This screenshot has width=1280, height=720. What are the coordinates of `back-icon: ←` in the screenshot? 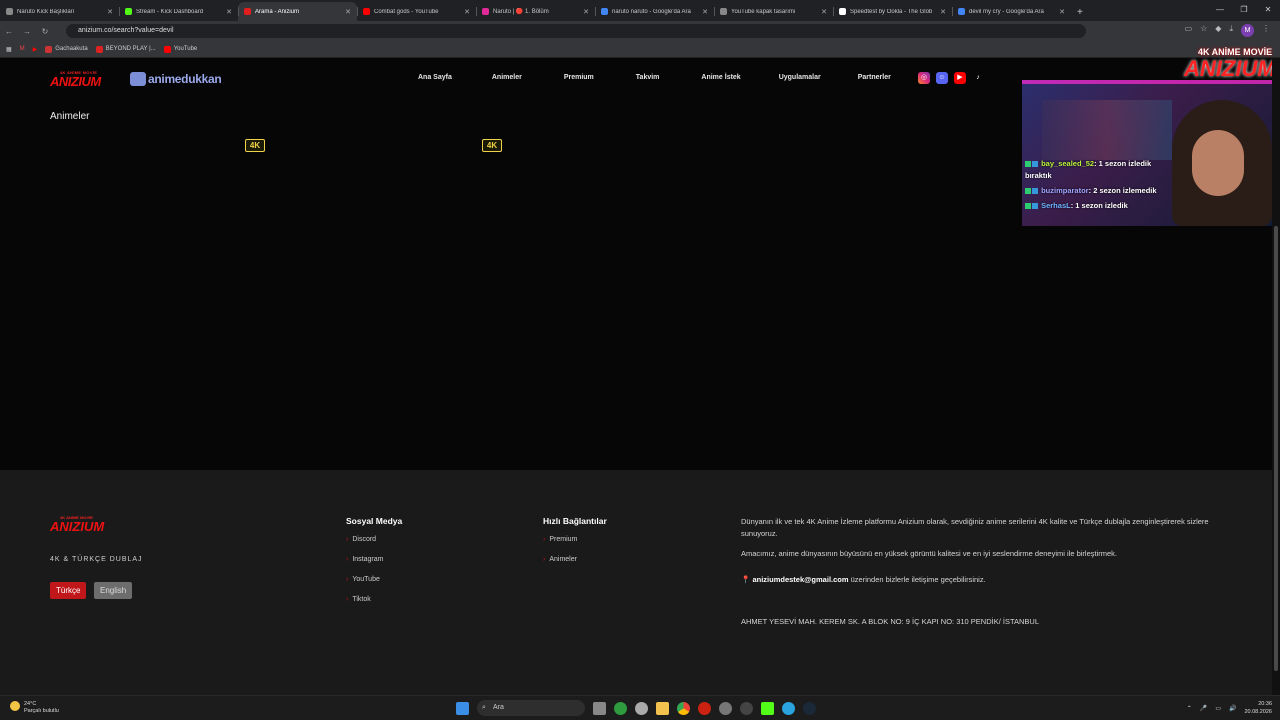 It's located at (9, 31).